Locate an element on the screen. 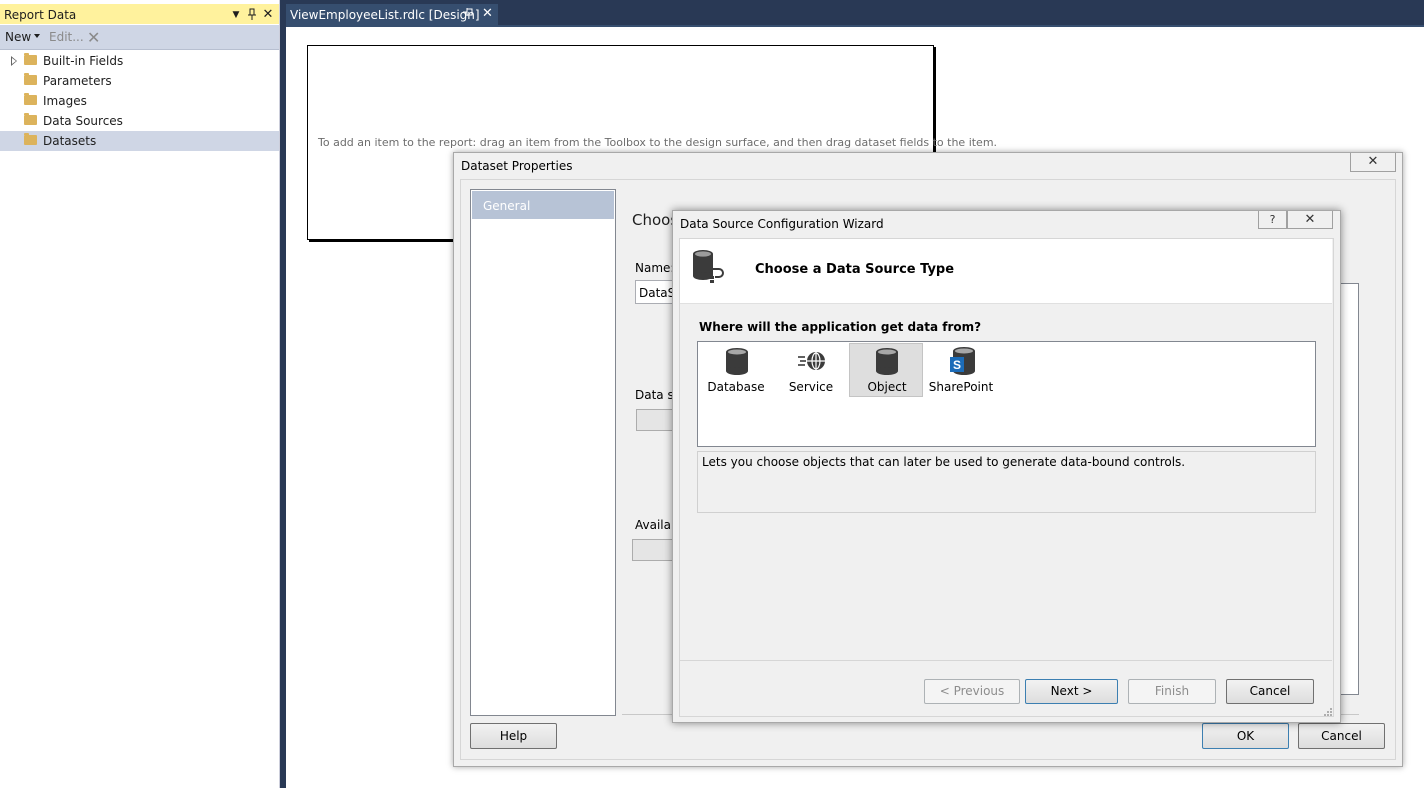 The height and width of the screenshot is (788, 1424). name-label: Name: is located at coordinates (655, 268).